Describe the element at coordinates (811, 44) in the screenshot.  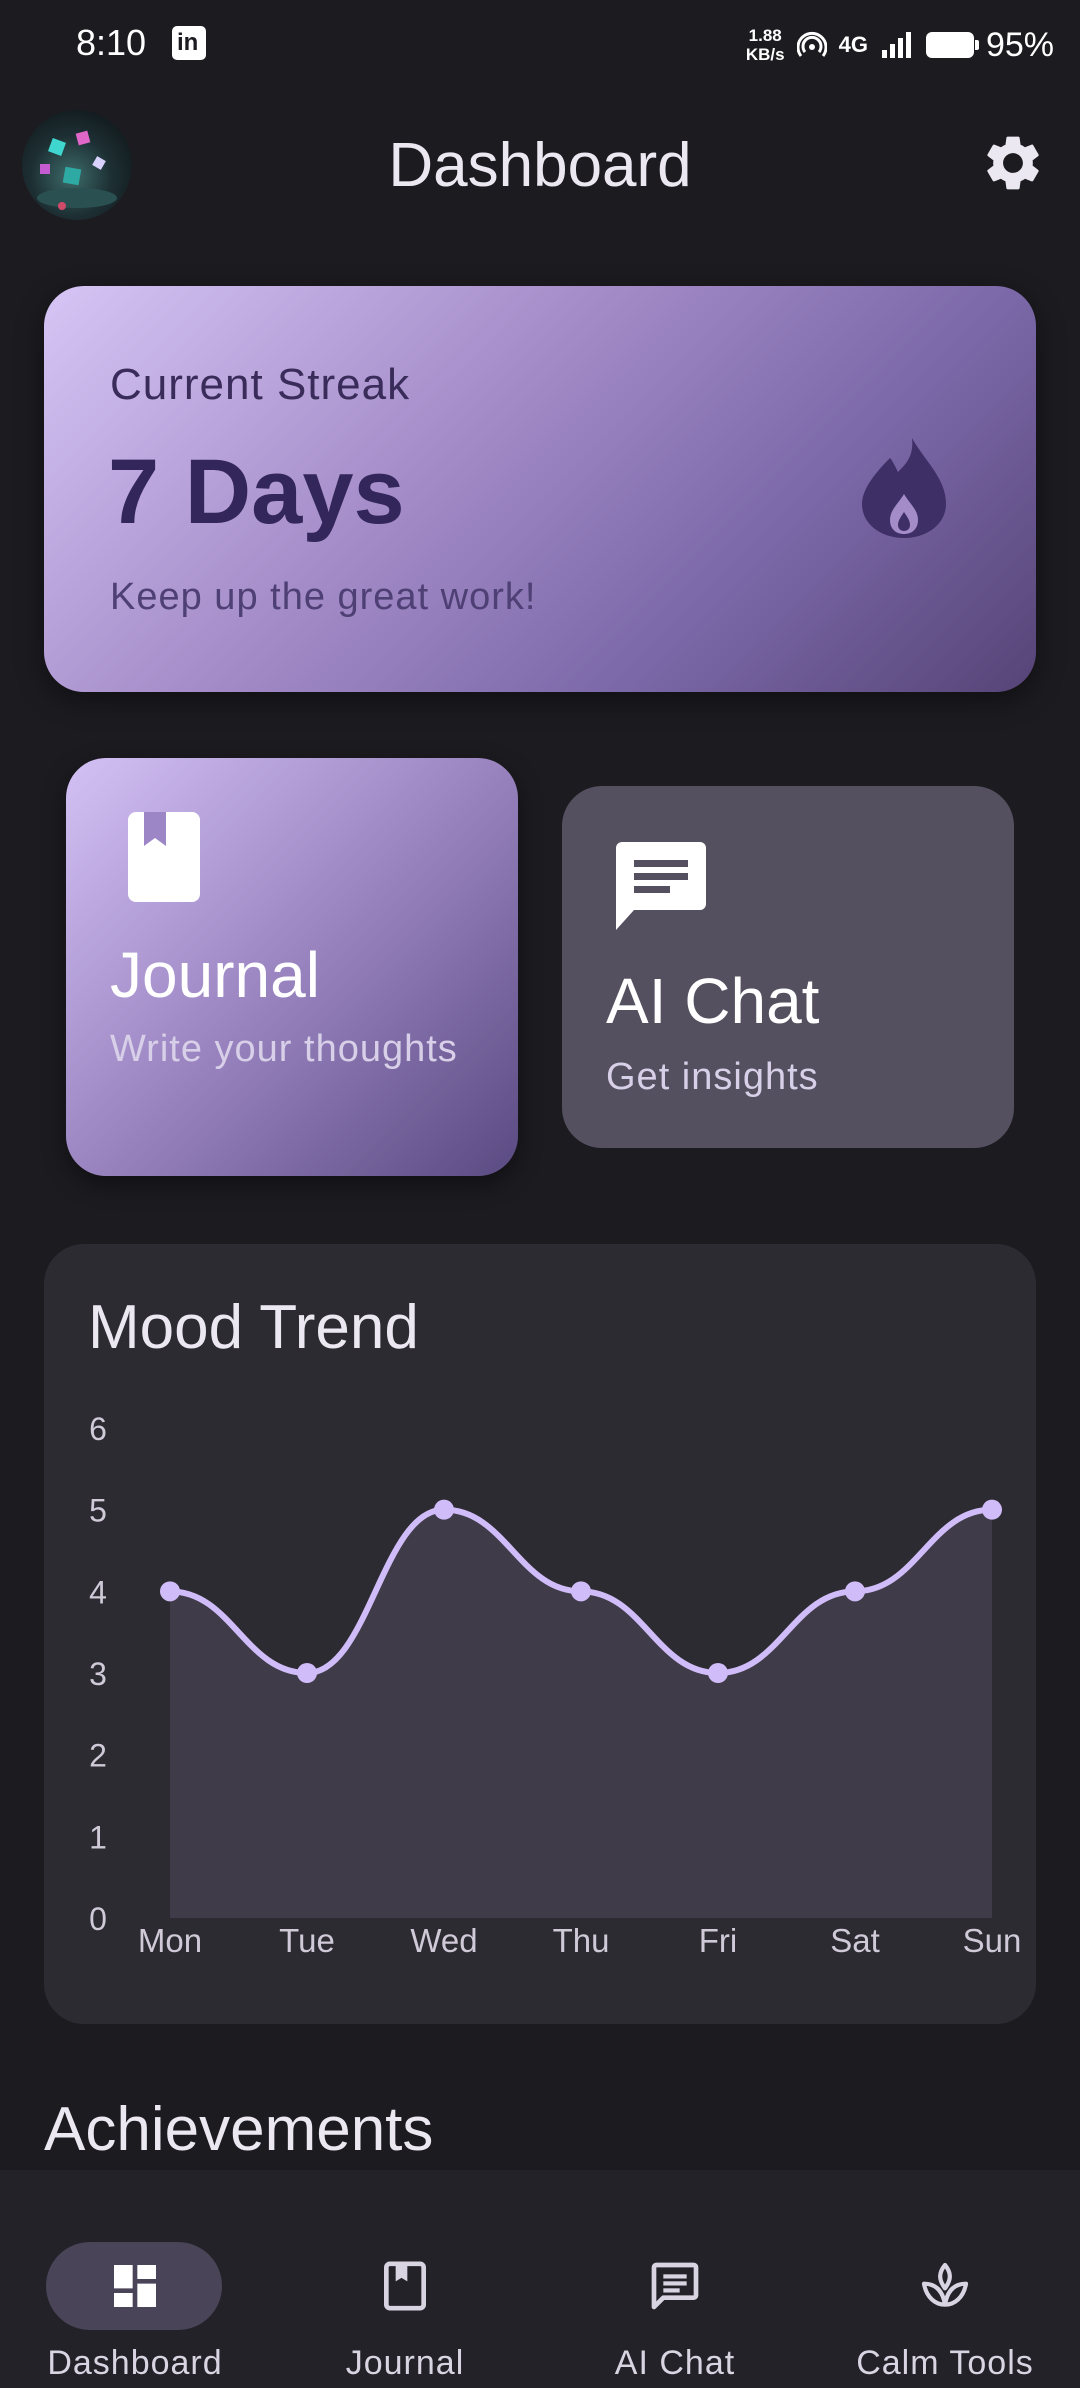
I see `hotspot-icon` at that location.